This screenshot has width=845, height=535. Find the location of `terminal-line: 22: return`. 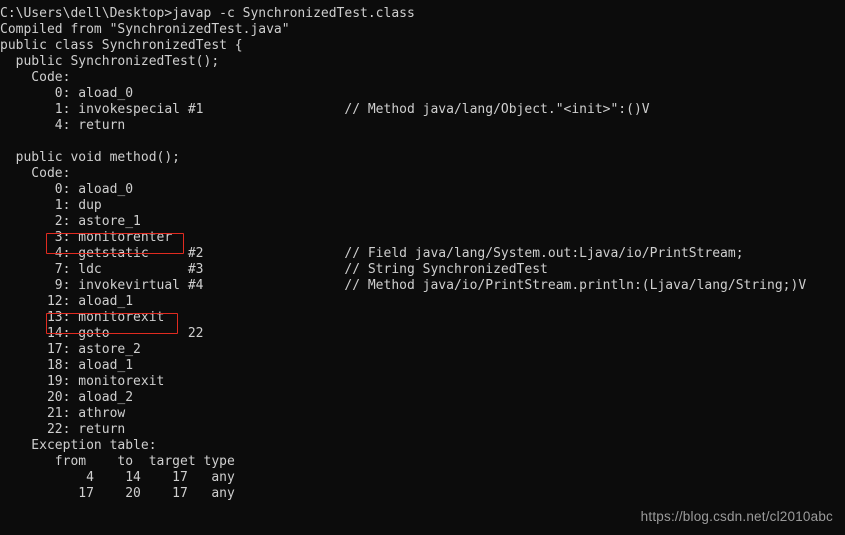

terminal-line: 22: return is located at coordinates (422, 430).